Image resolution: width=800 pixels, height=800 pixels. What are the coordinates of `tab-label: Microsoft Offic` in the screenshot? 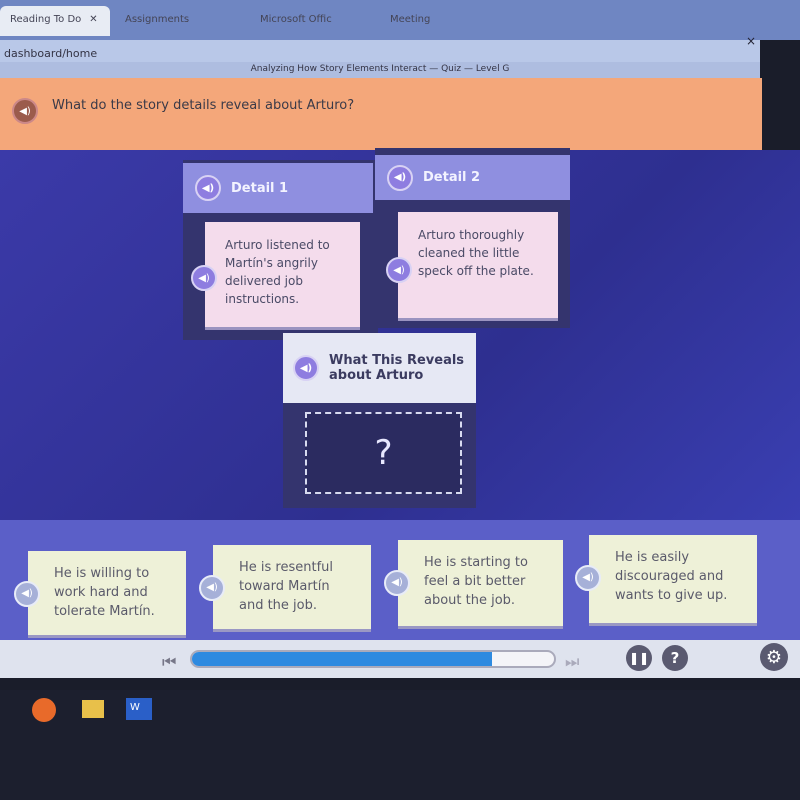 It's located at (296, 19).